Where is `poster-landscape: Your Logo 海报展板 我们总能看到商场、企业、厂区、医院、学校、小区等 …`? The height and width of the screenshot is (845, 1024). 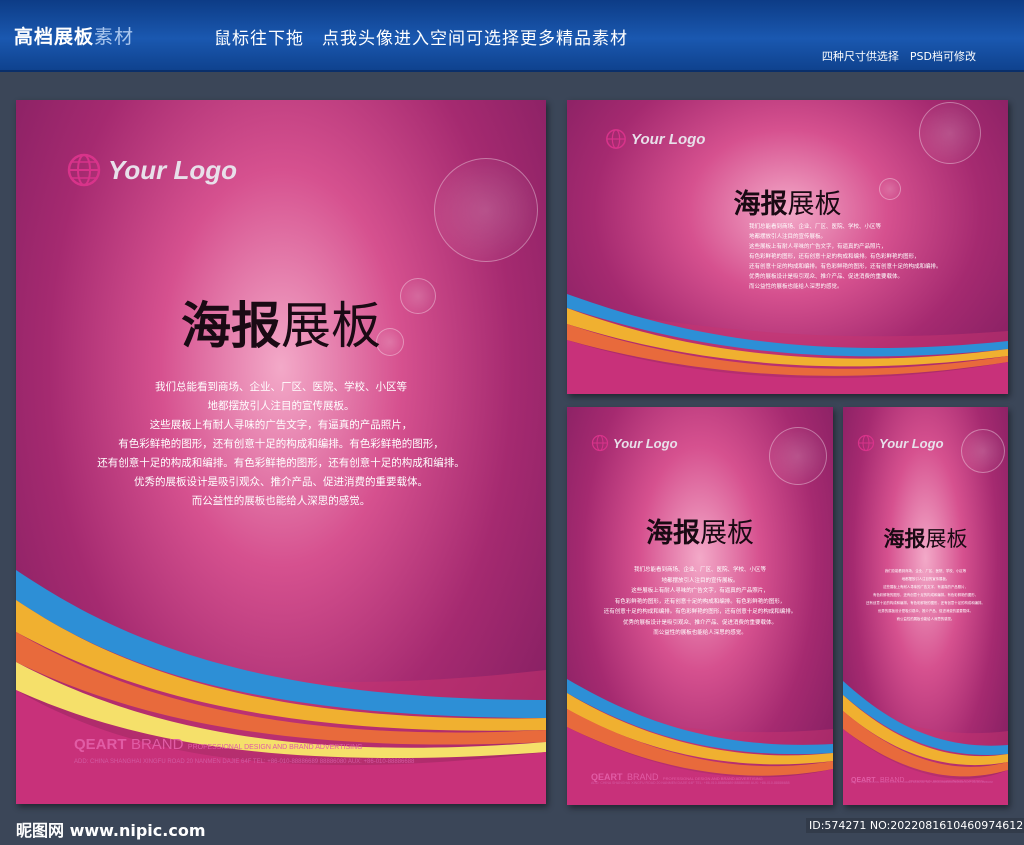 poster-landscape: Your Logo 海报展板 我们总能看到商场、企业、厂区、医院、学校、小区等 … is located at coordinates (787, 247).